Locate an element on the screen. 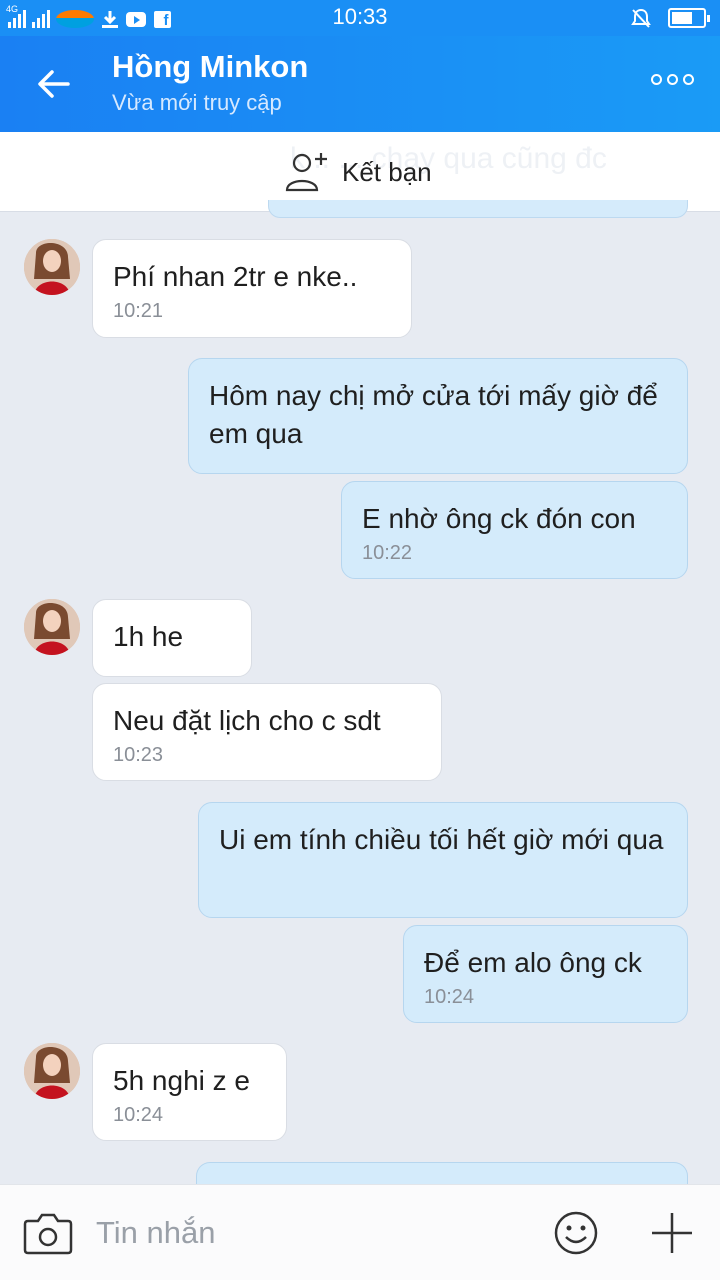 The height and width of the screenshot is (1280, 720). previous-message-edge is located at coordinates (478, 209).